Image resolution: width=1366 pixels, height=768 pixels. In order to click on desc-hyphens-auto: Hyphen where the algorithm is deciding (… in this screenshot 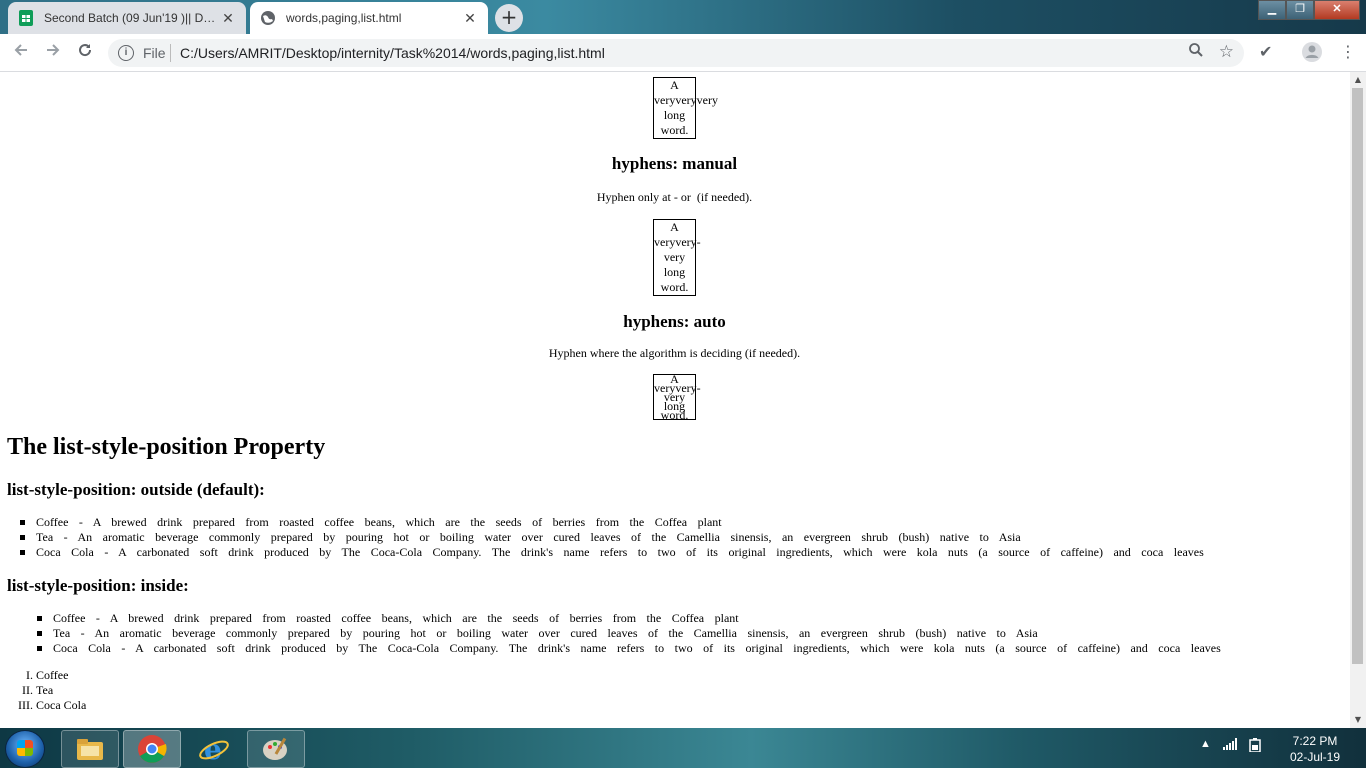, I will do `click(674, 353)`.